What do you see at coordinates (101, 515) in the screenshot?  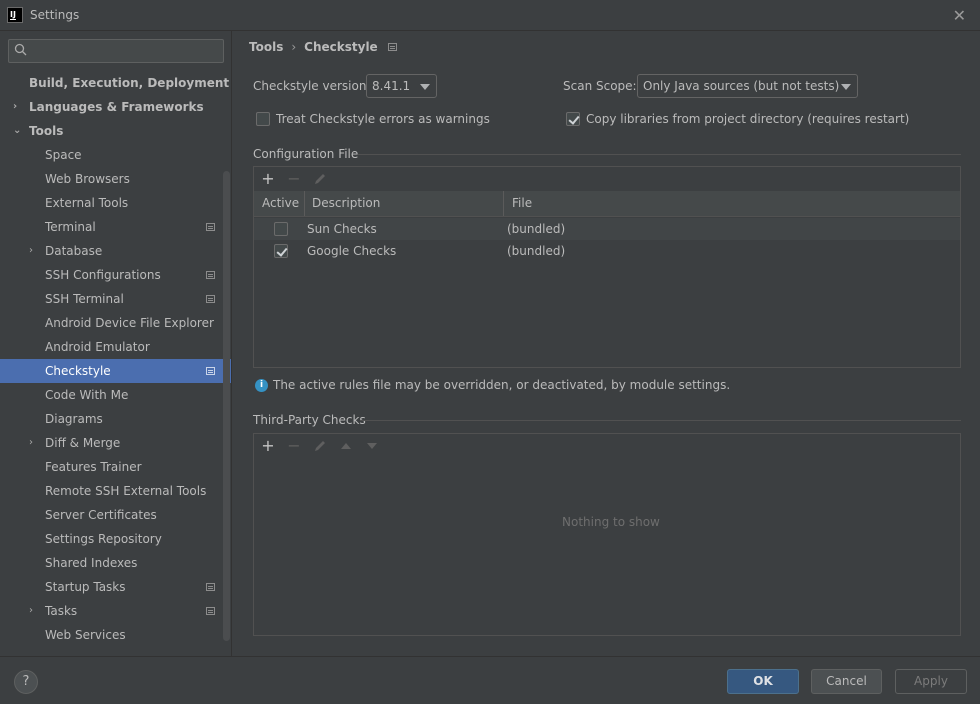 I see `sidebar-item-label: Server Certificates` at bounding box center [101, 515].